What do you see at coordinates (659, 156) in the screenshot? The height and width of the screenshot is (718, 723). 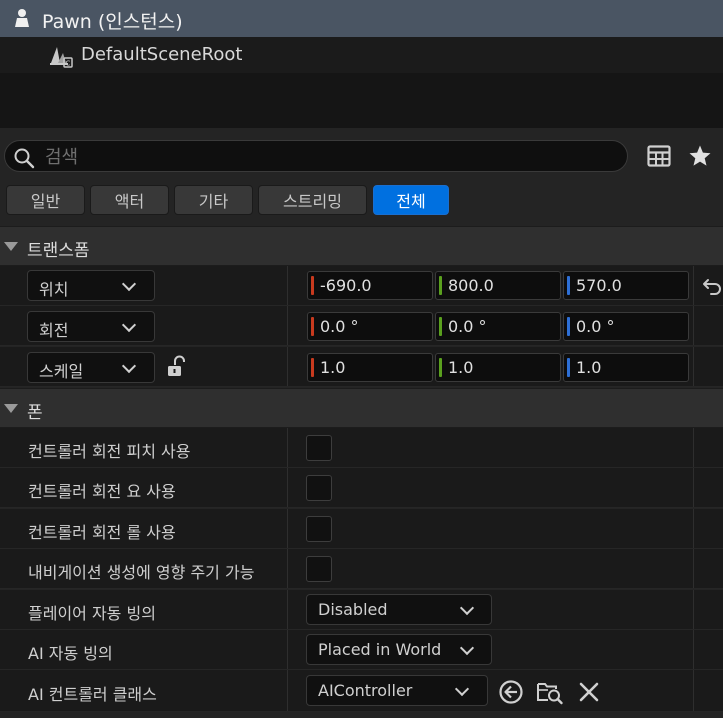 I see `table-view-icon` at bounding box center [659, 156].